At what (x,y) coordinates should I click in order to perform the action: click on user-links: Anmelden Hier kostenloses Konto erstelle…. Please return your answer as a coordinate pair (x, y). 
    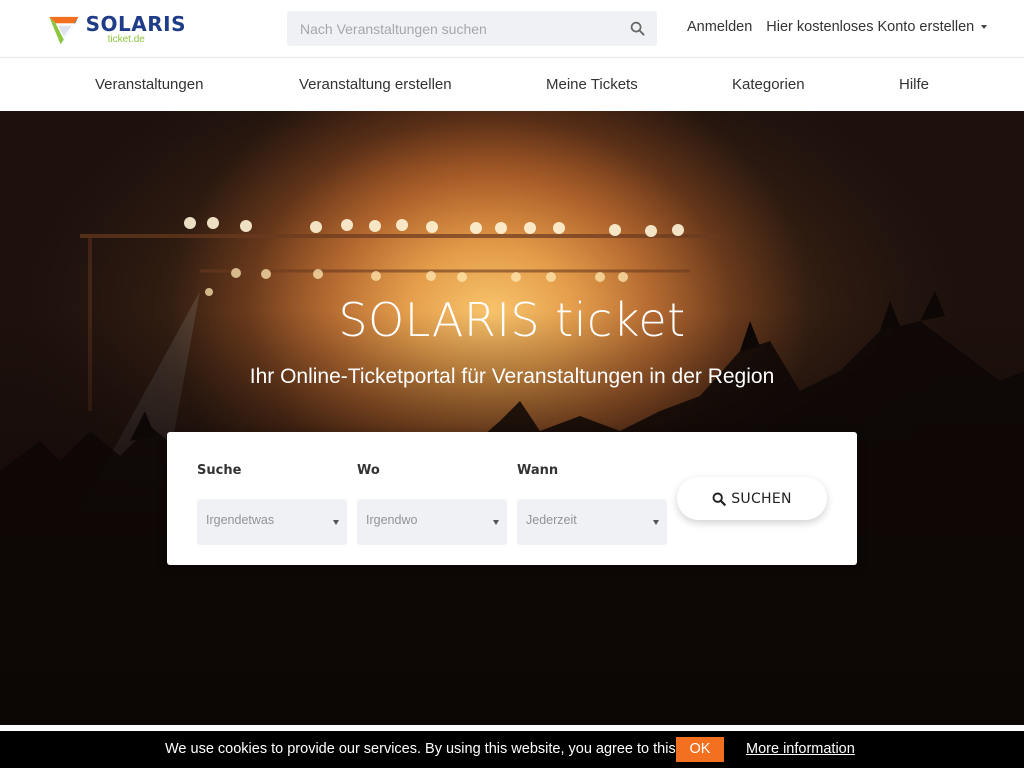
    Looking at the image, I should click on (837, 27).